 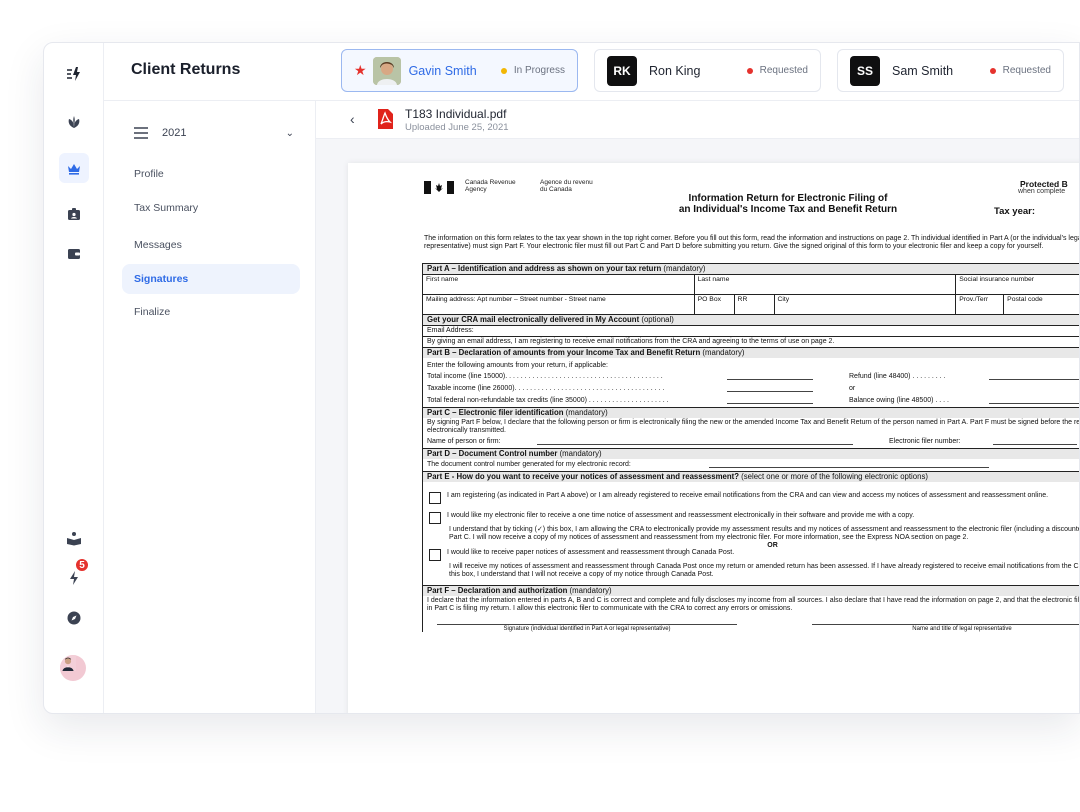 I want to click on client-photo, so click(x=386, y=70).